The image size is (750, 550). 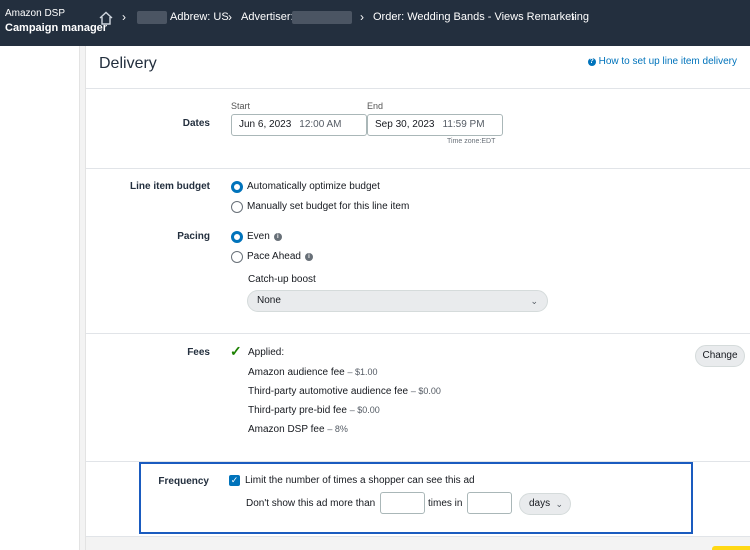 I want to click on times-in-label: times in, so click(x=445, y=503).